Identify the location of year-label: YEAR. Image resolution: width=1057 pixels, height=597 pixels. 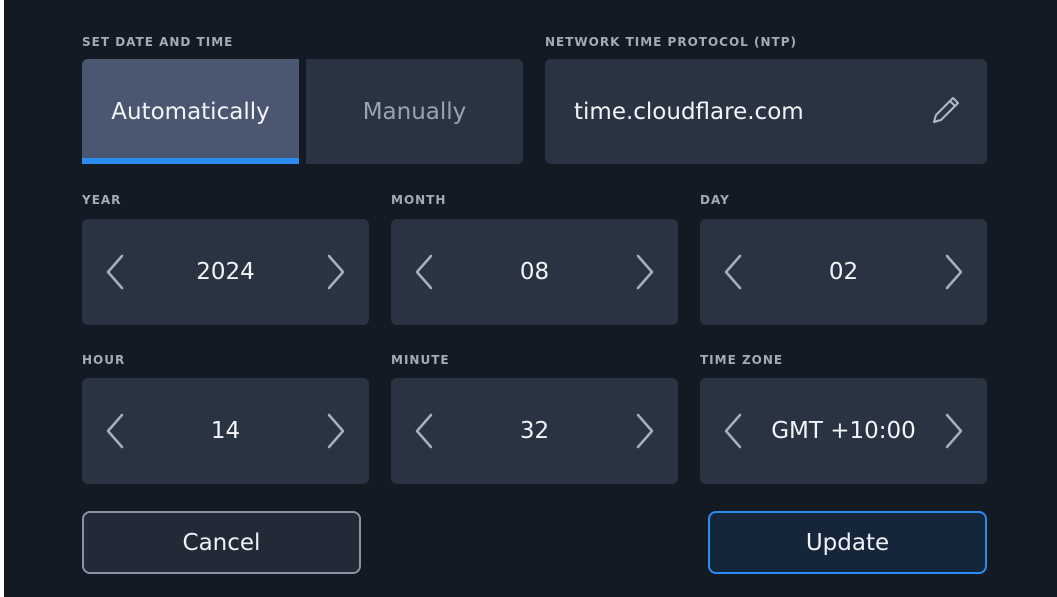
(102, 200).